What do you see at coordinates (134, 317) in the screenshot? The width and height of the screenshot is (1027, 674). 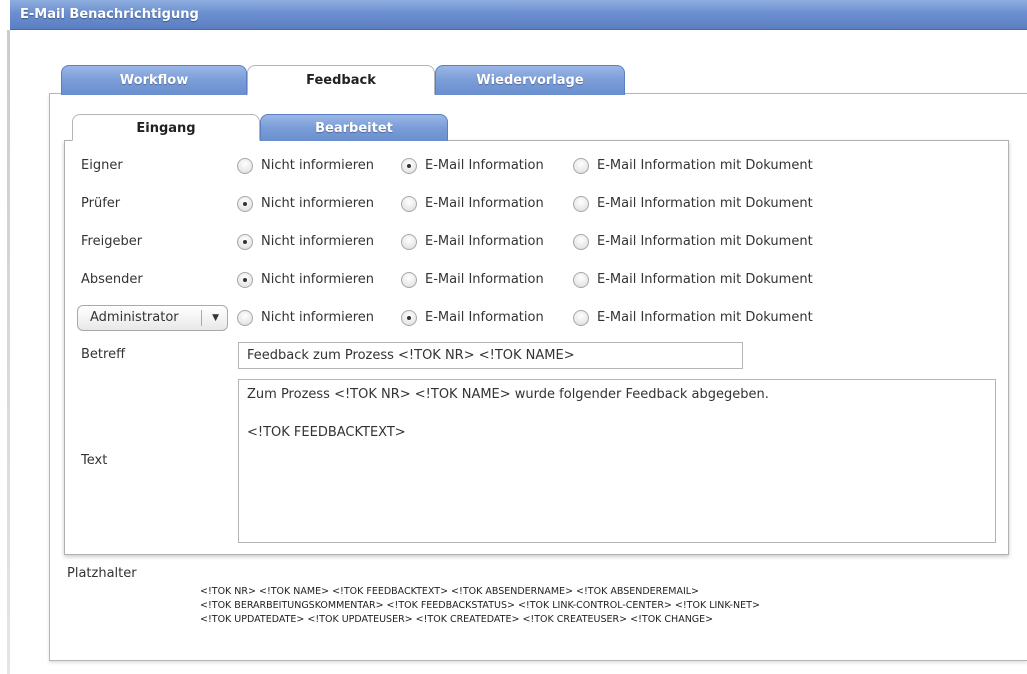 I see `recipient-dropdown-value: Administrator` at bounding box center [134, 317].